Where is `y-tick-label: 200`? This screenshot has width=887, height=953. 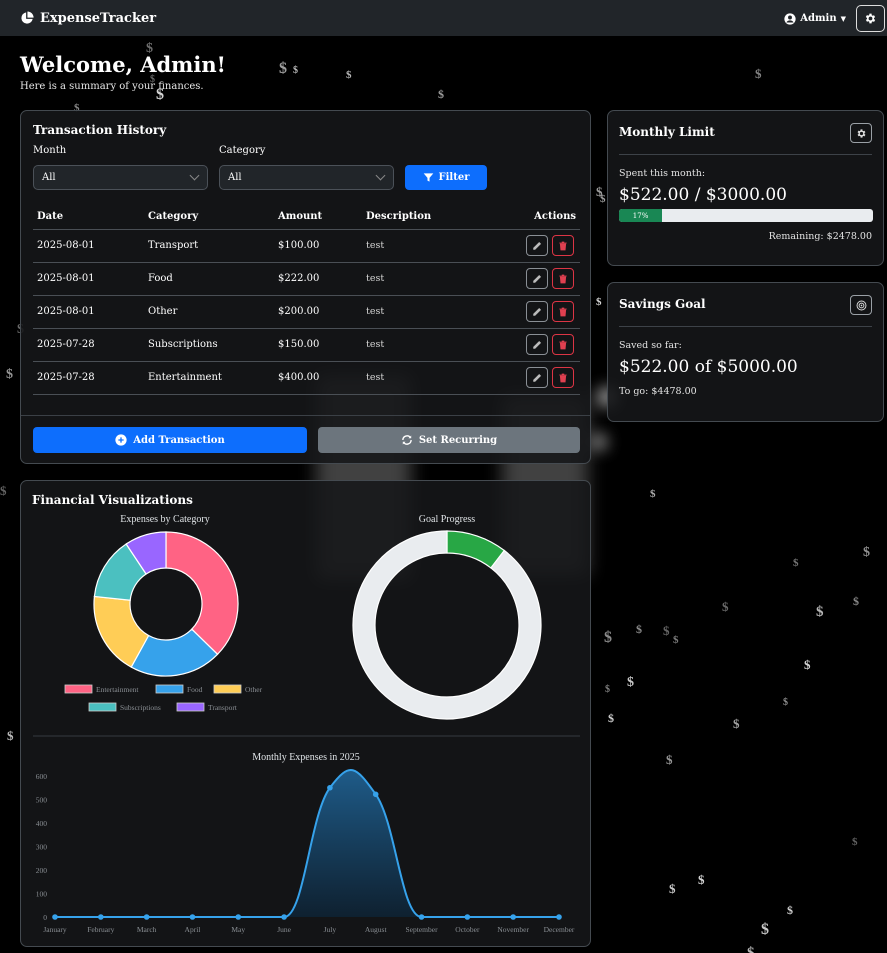
y-tick-label: 200 is located at coordinates (42, 870).